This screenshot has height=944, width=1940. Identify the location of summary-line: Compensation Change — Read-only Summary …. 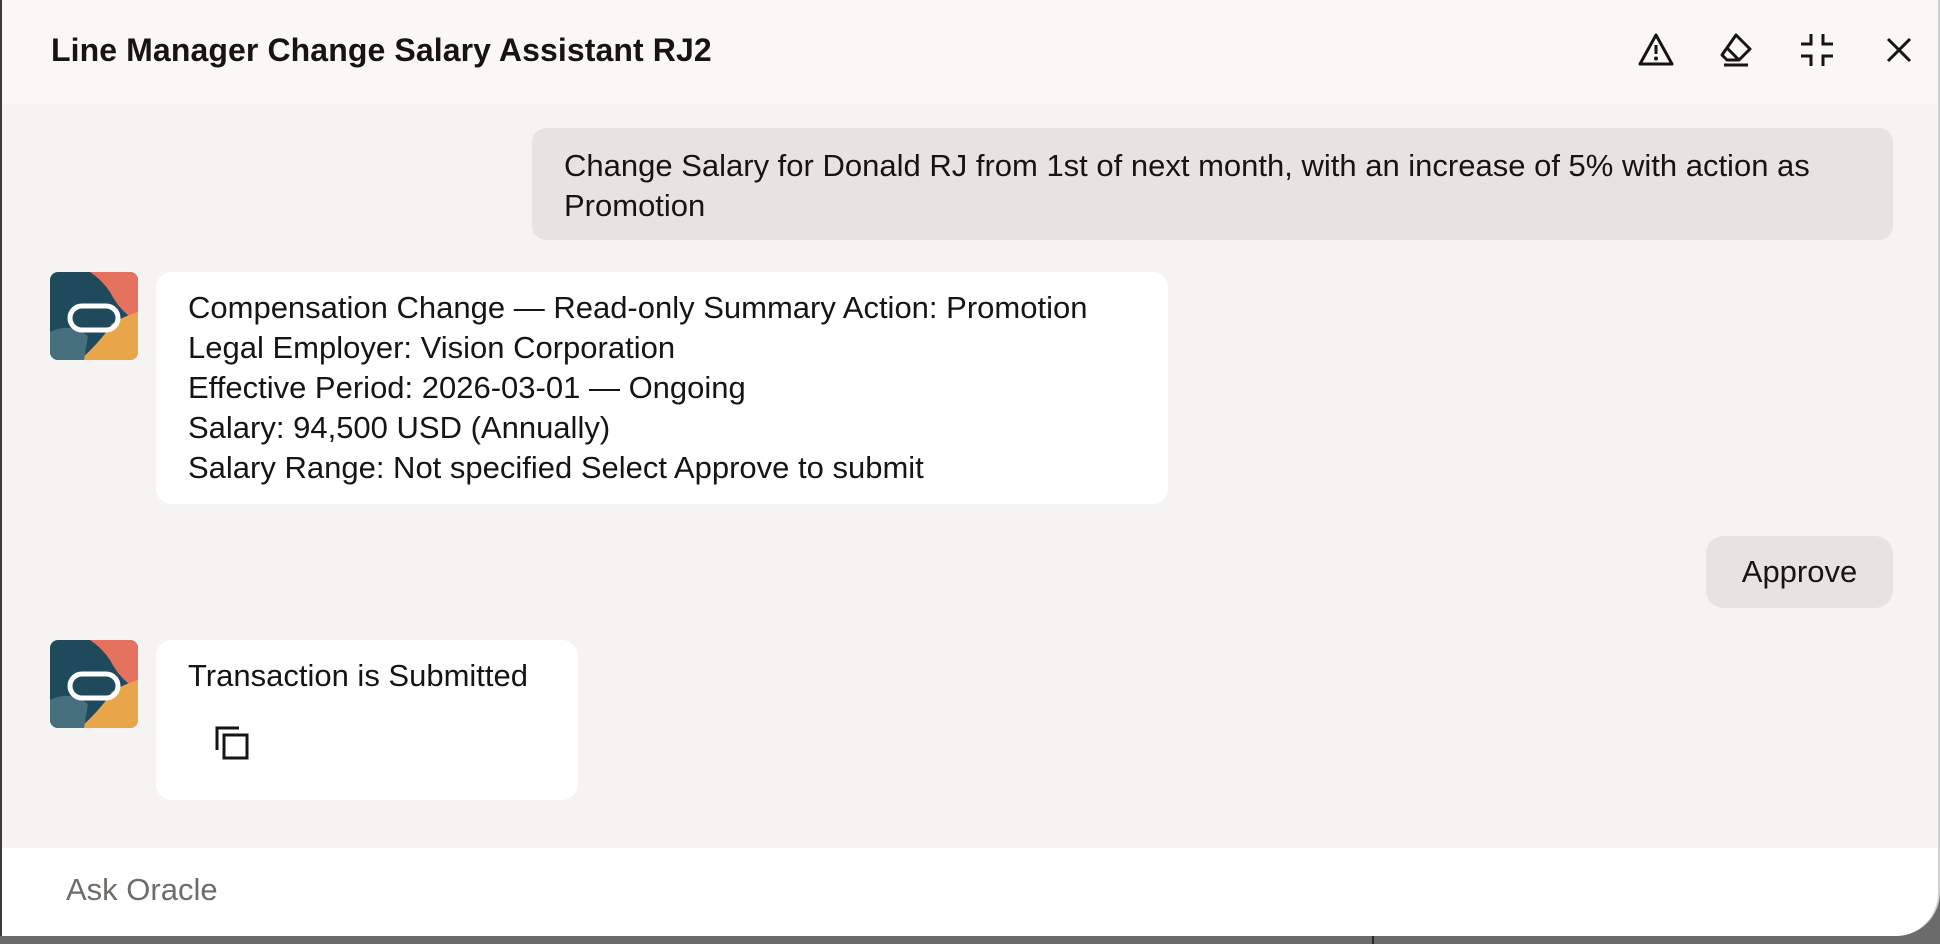
(638, 307).